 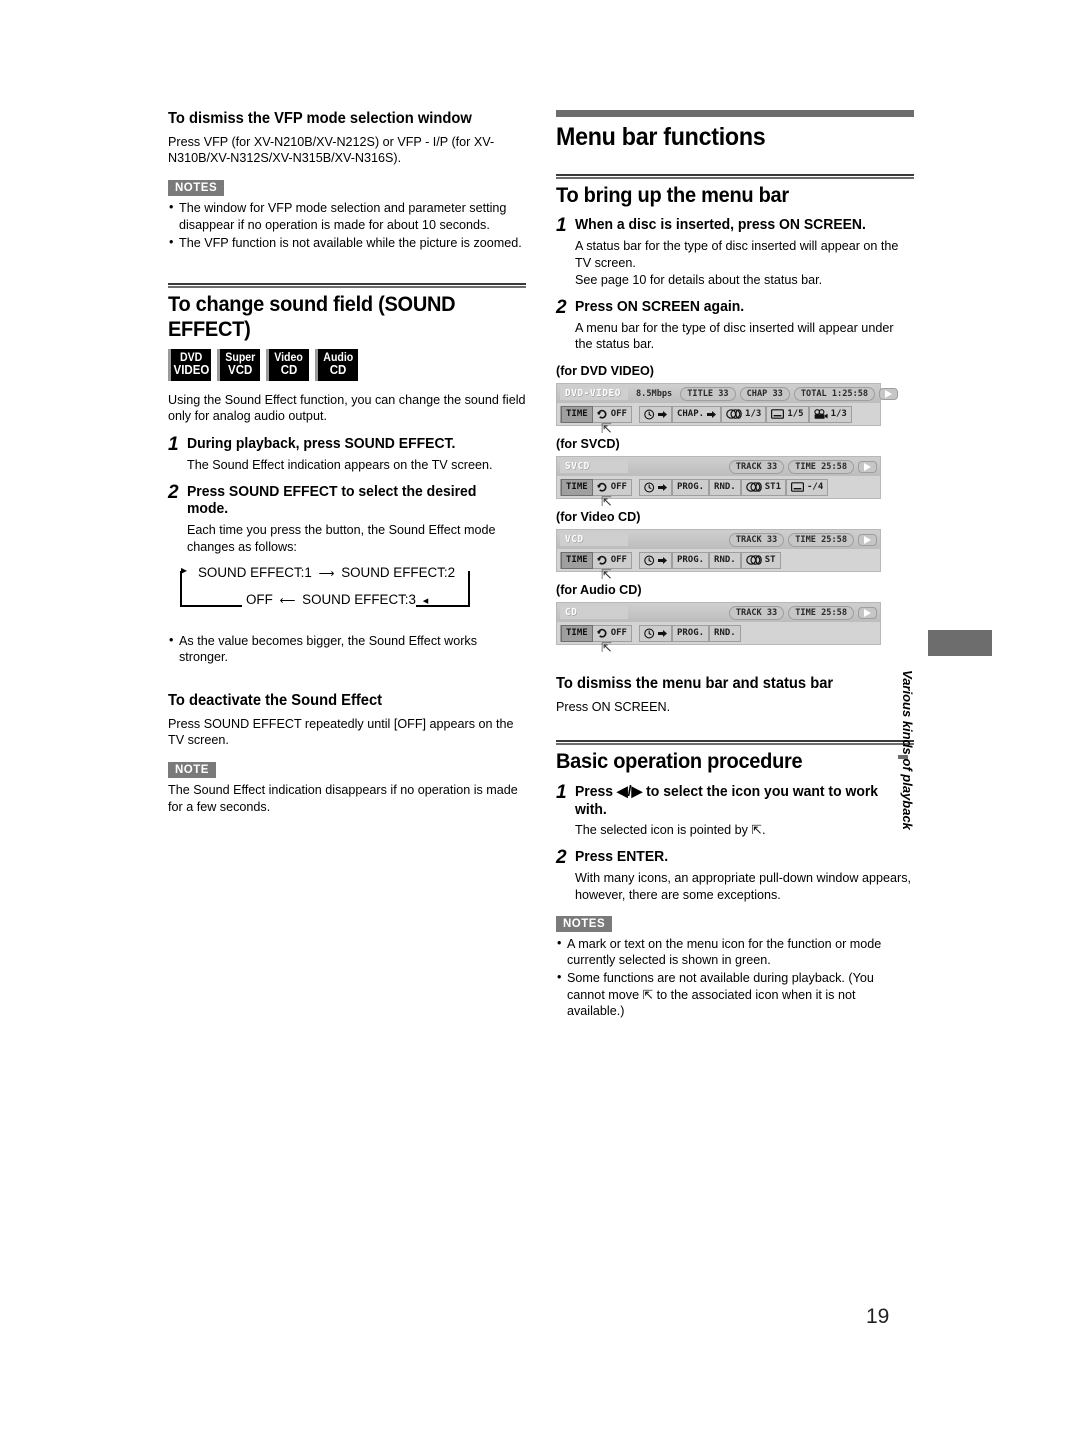 I want to click on osd-audio-button: ST1, so click(x=763, y=487).